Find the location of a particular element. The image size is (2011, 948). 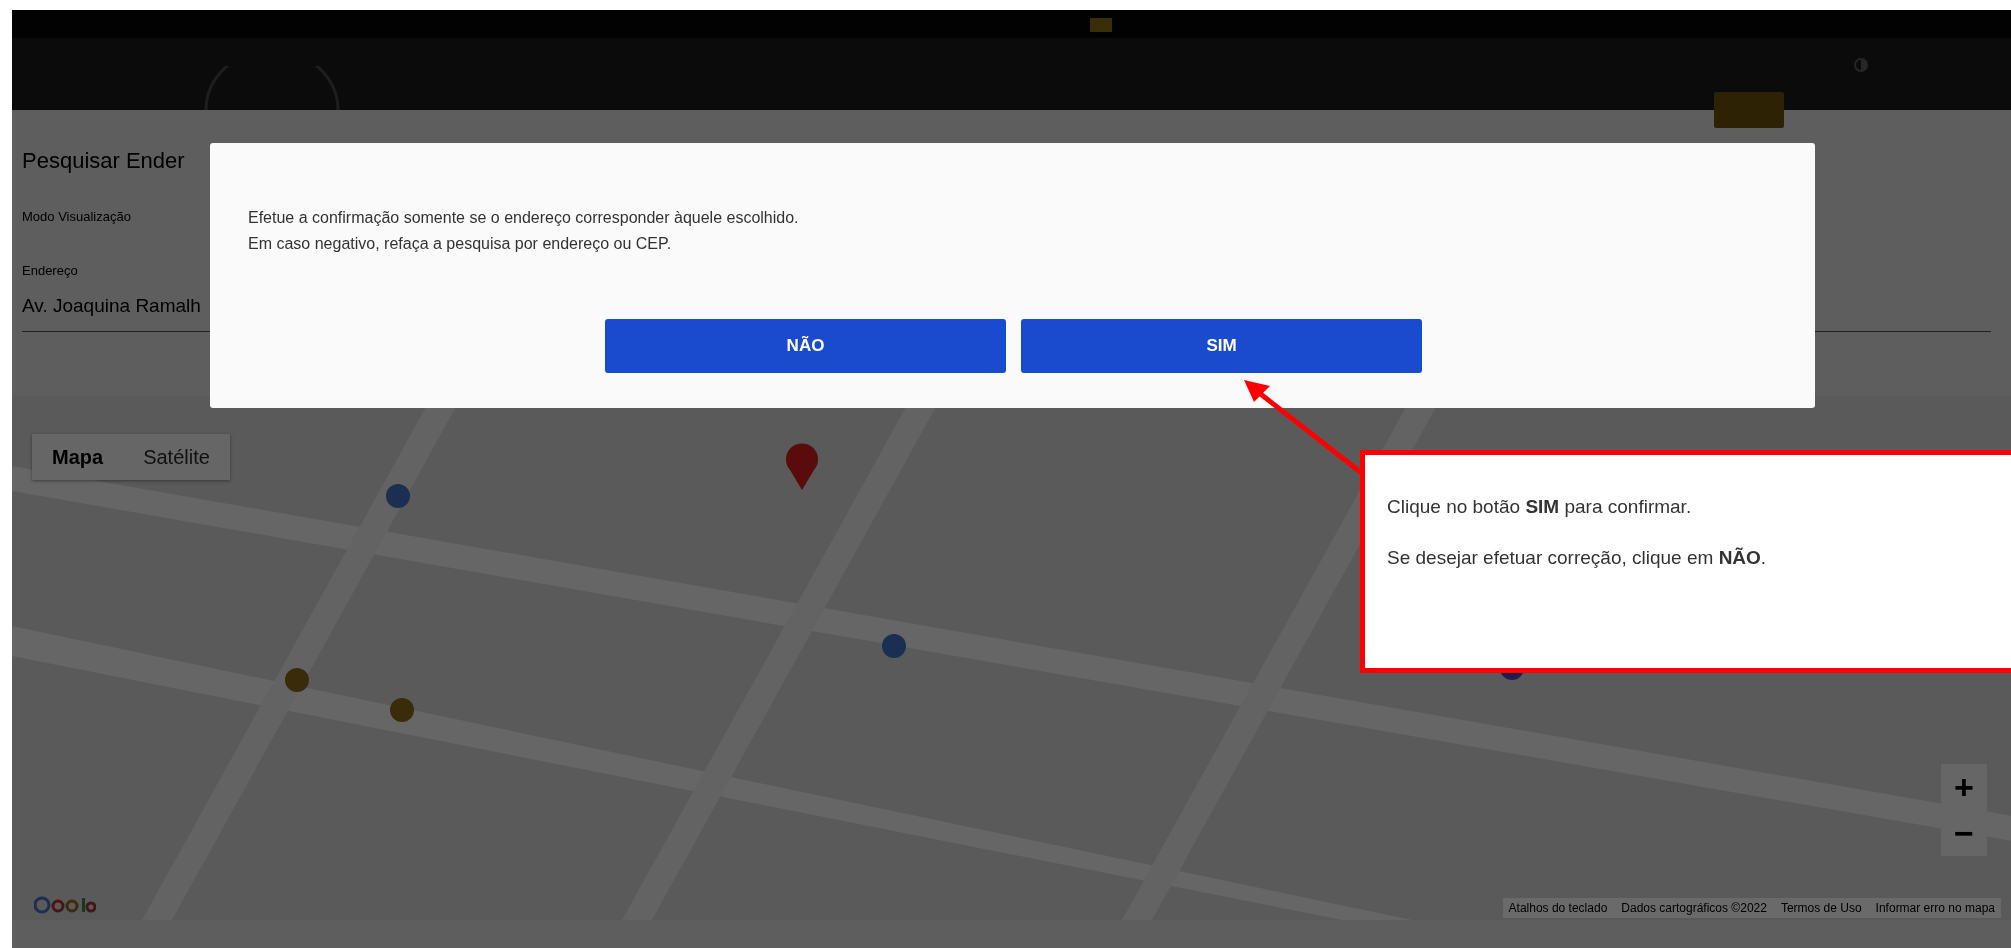

attribution-link: Dados cartográficos ©2022 is located at coordinates (1694, 908).